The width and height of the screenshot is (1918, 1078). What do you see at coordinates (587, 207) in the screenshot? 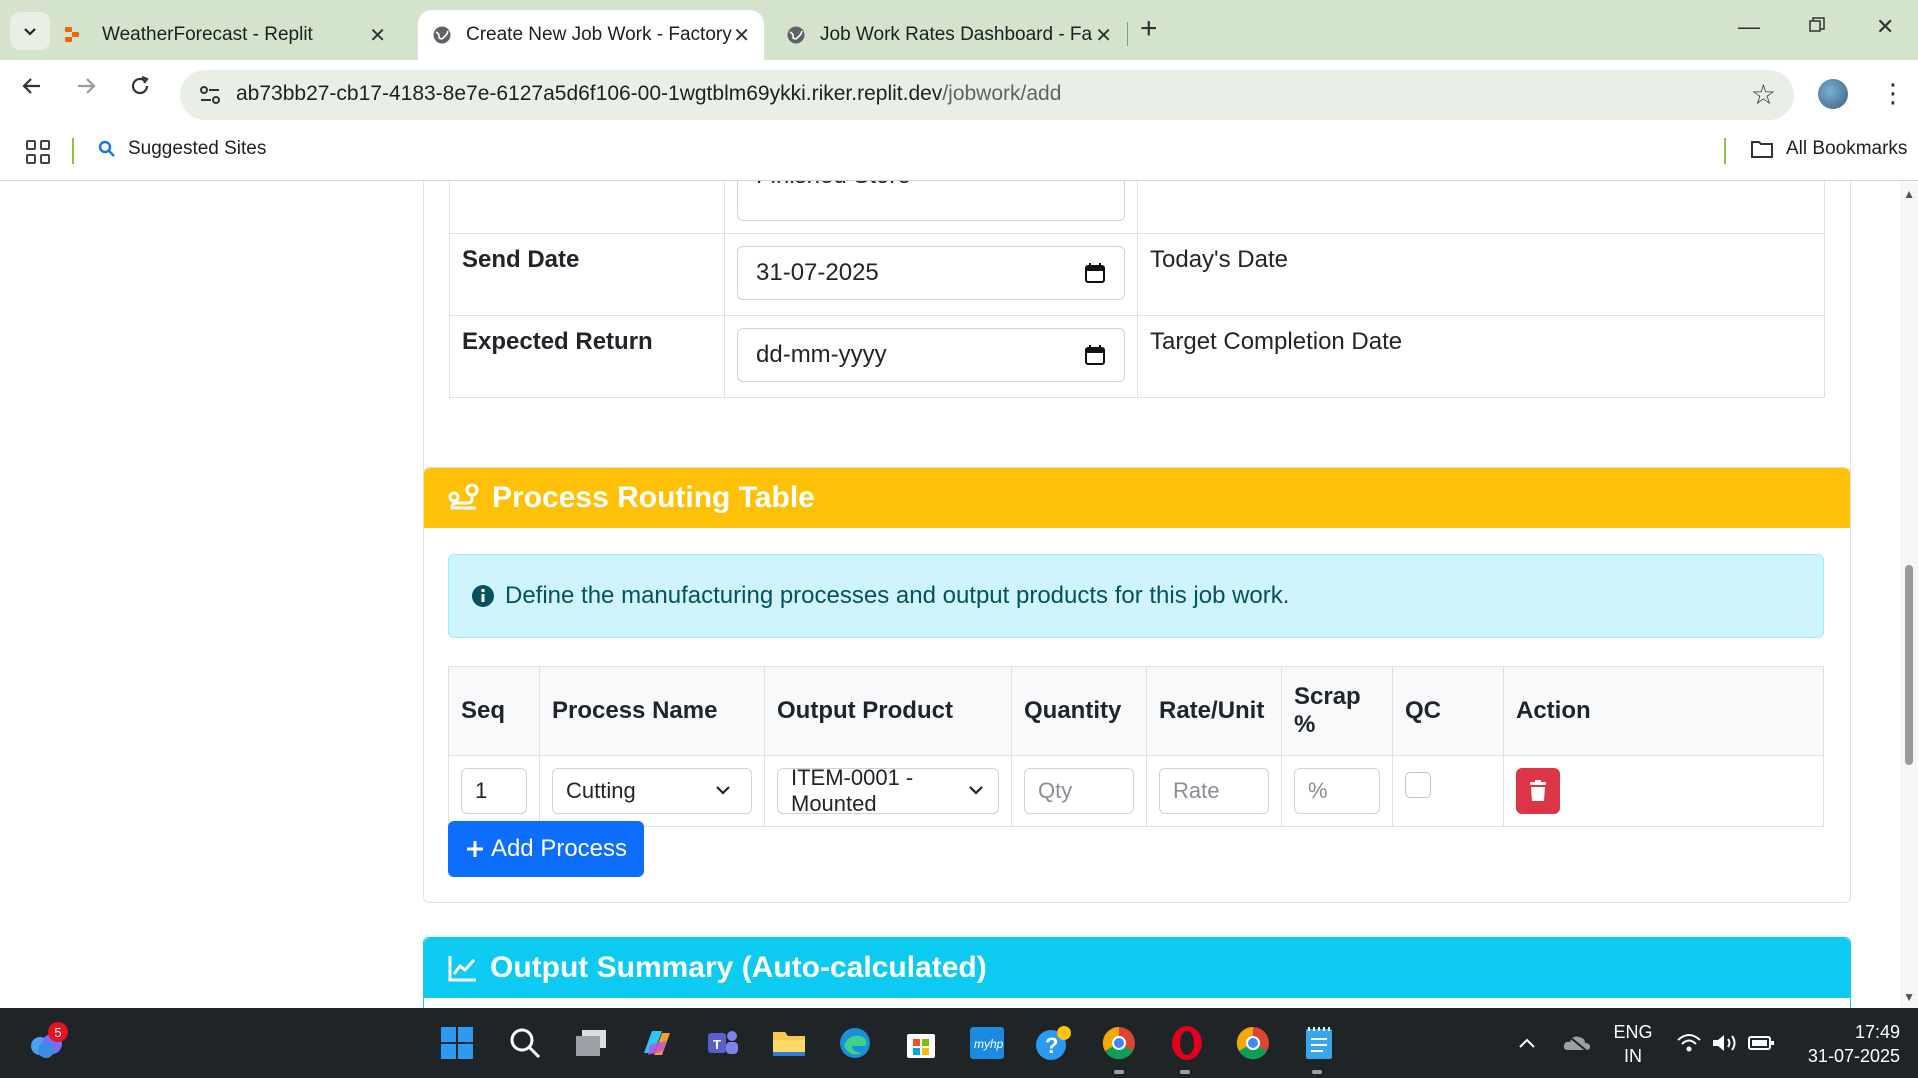
I see `empty-label-cell` at bounding box center [587, 207].